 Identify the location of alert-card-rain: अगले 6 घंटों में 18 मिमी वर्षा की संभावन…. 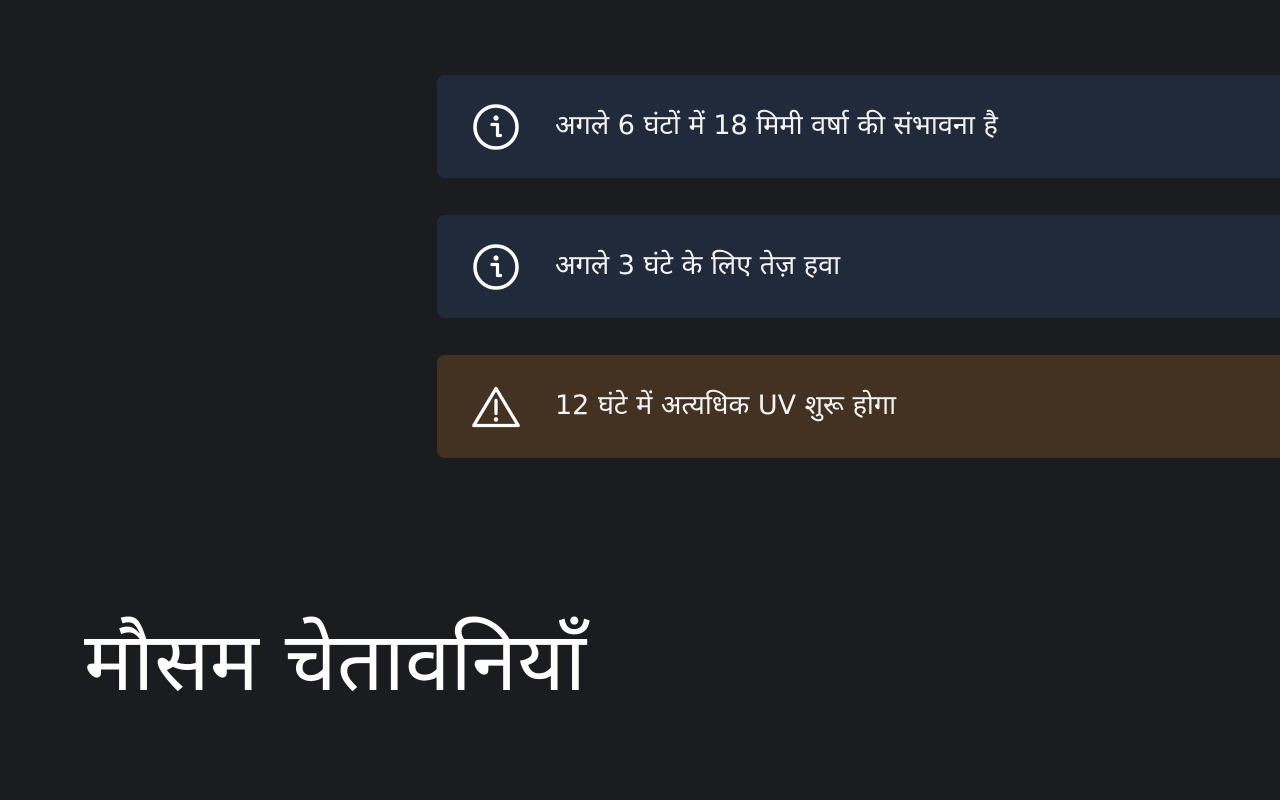
(858, 126).